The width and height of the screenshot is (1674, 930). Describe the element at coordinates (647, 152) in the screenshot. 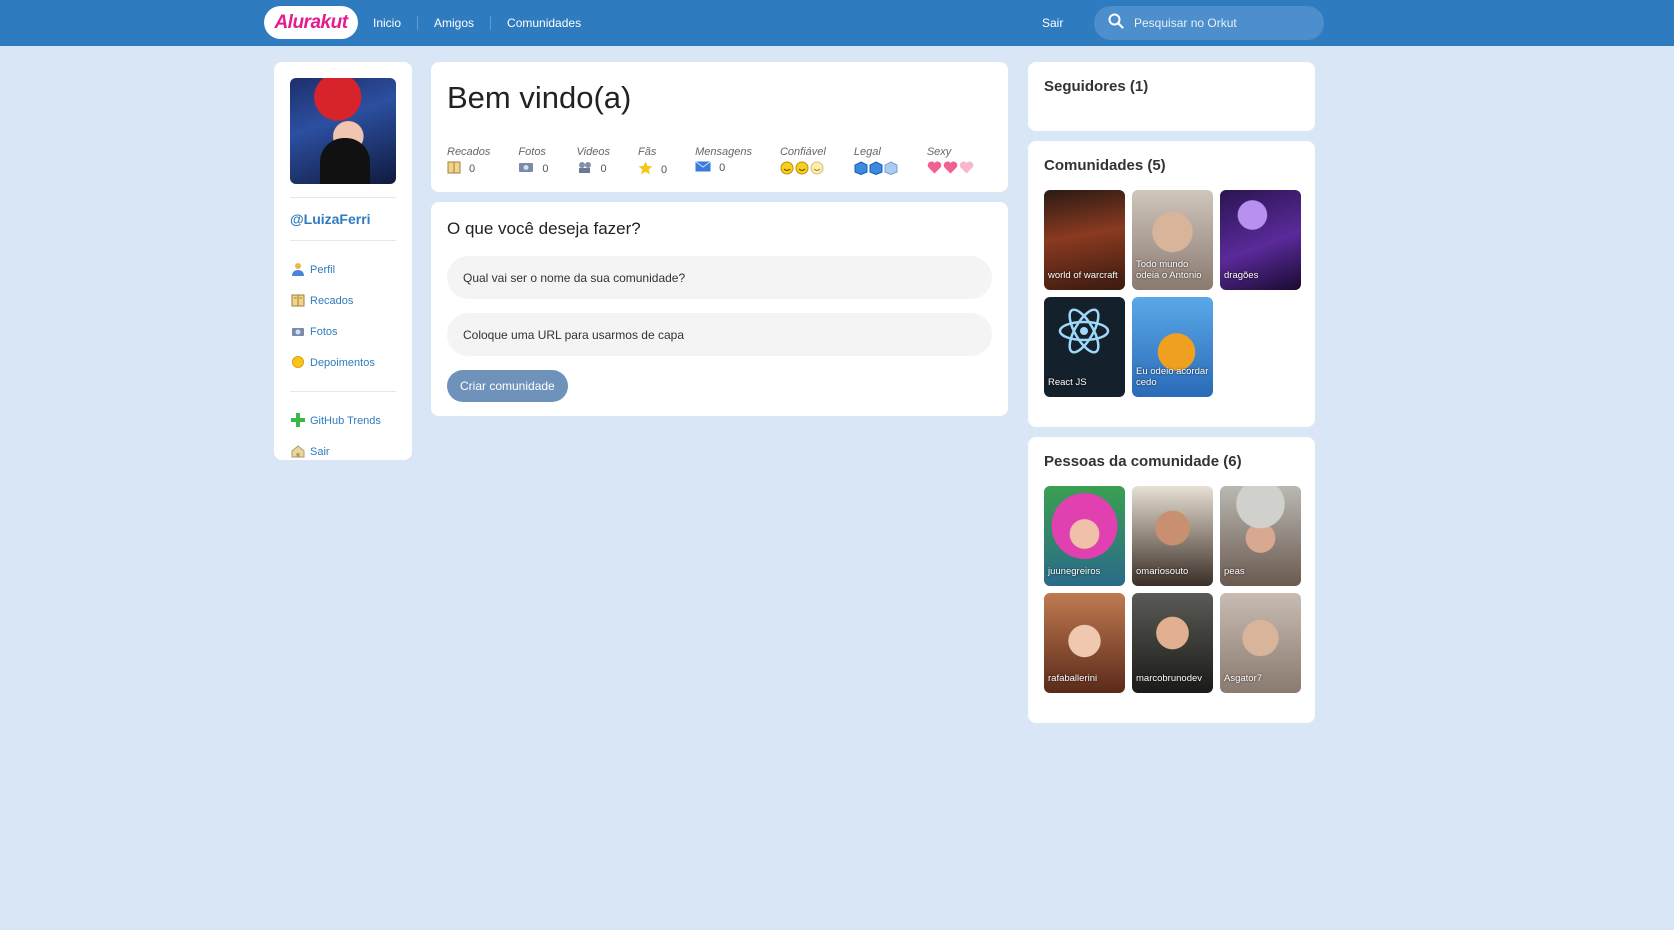

I see `stat-label: Fãs` at that location.